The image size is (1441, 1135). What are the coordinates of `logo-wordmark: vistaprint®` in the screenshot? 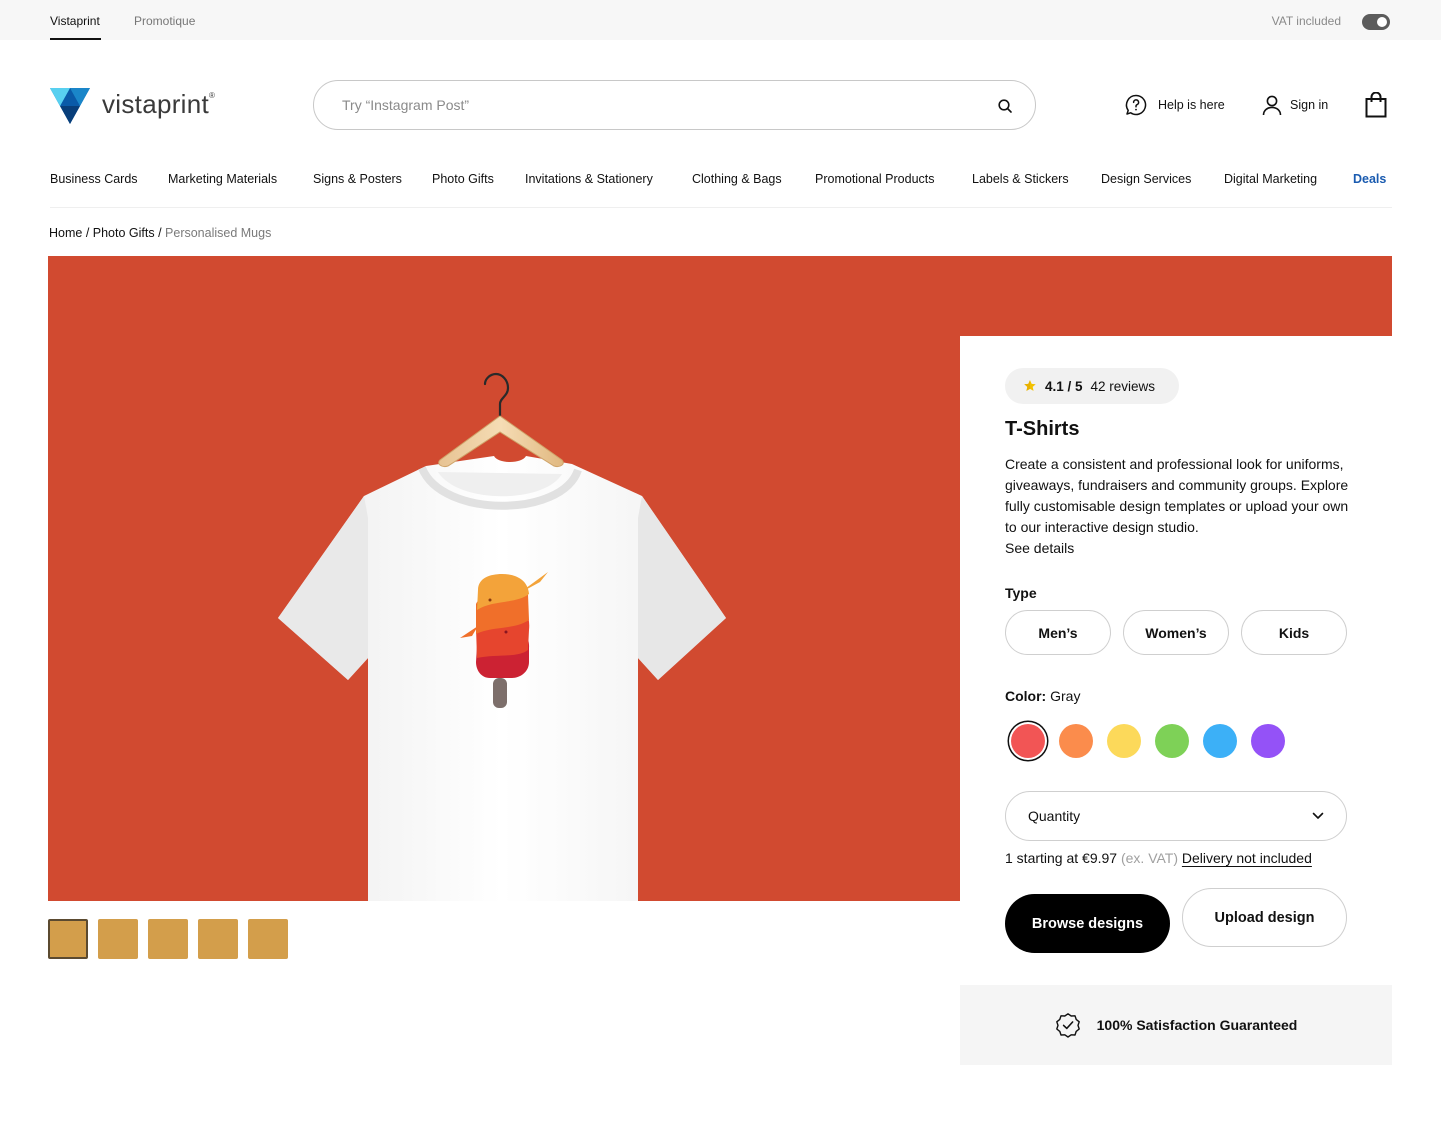 It's located at (158, 104).